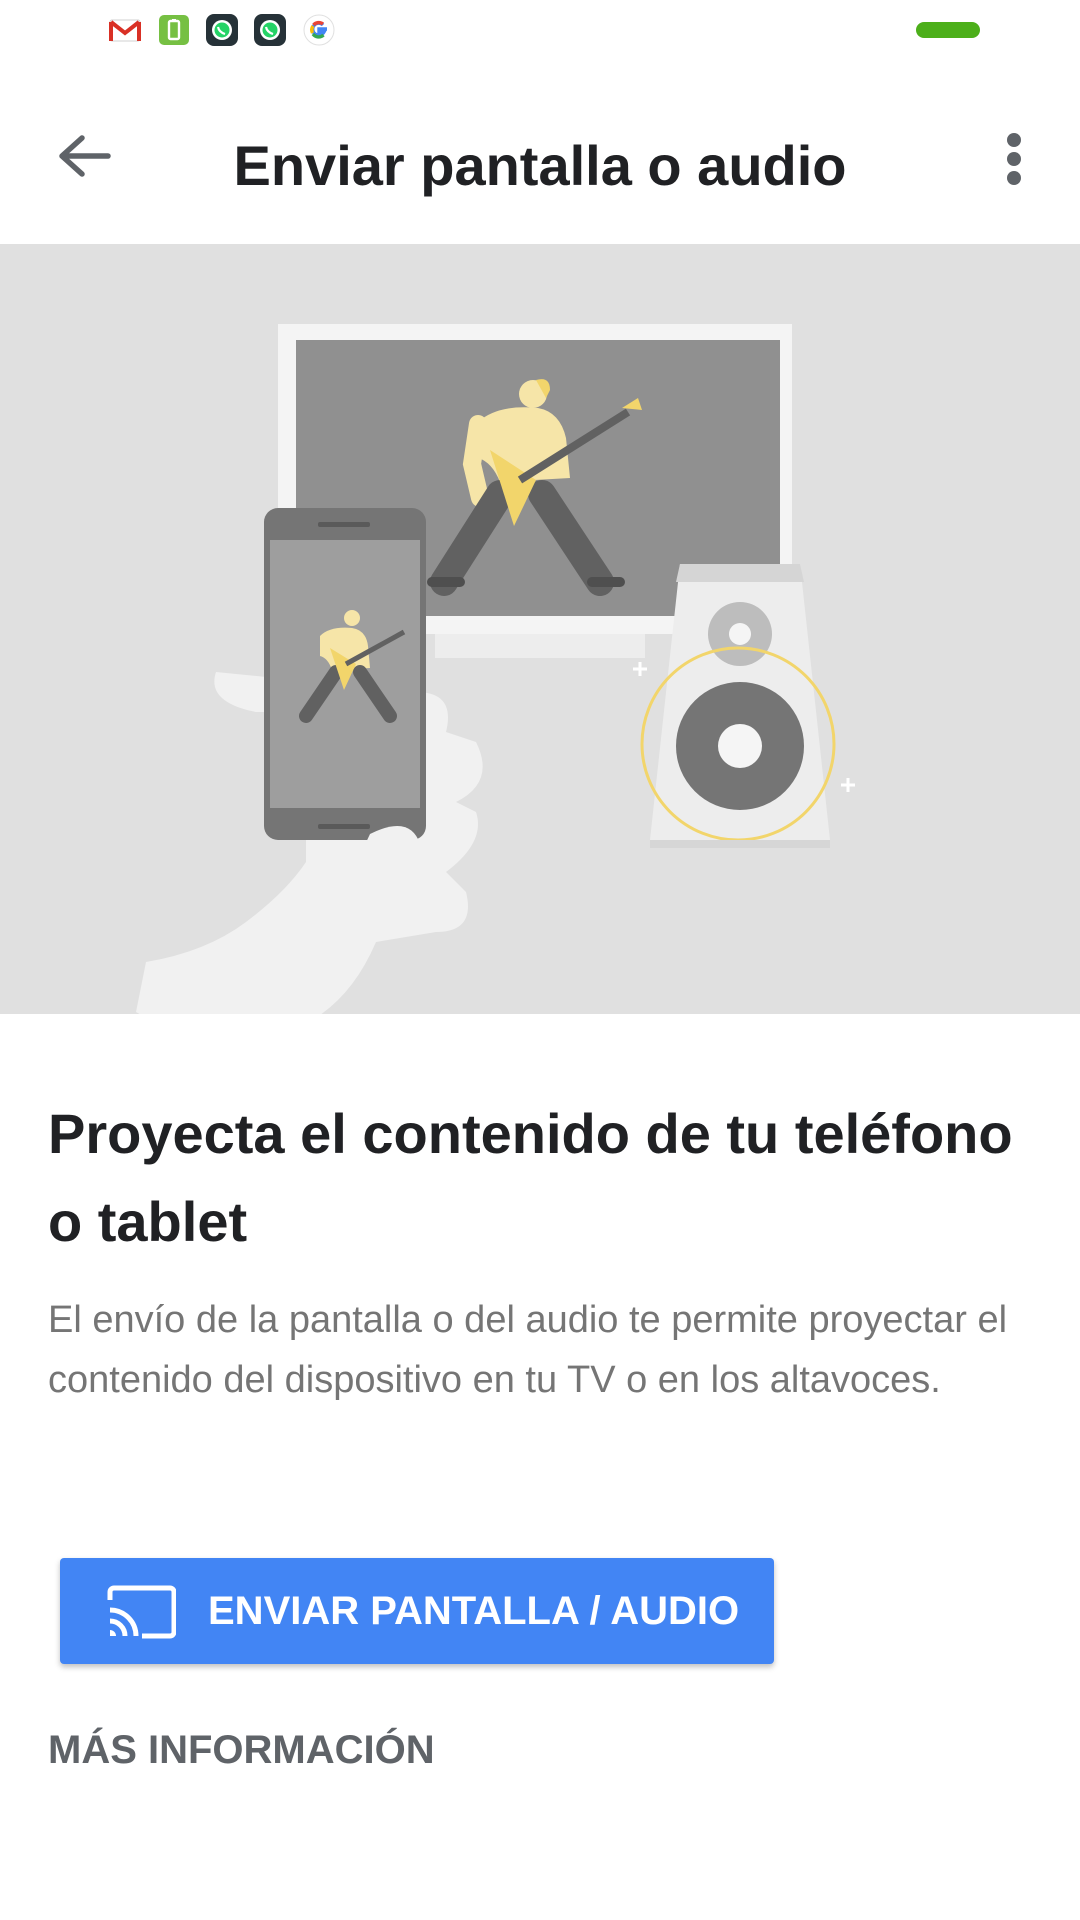  I want to click on more-vert-icon, so click(1014, 159).